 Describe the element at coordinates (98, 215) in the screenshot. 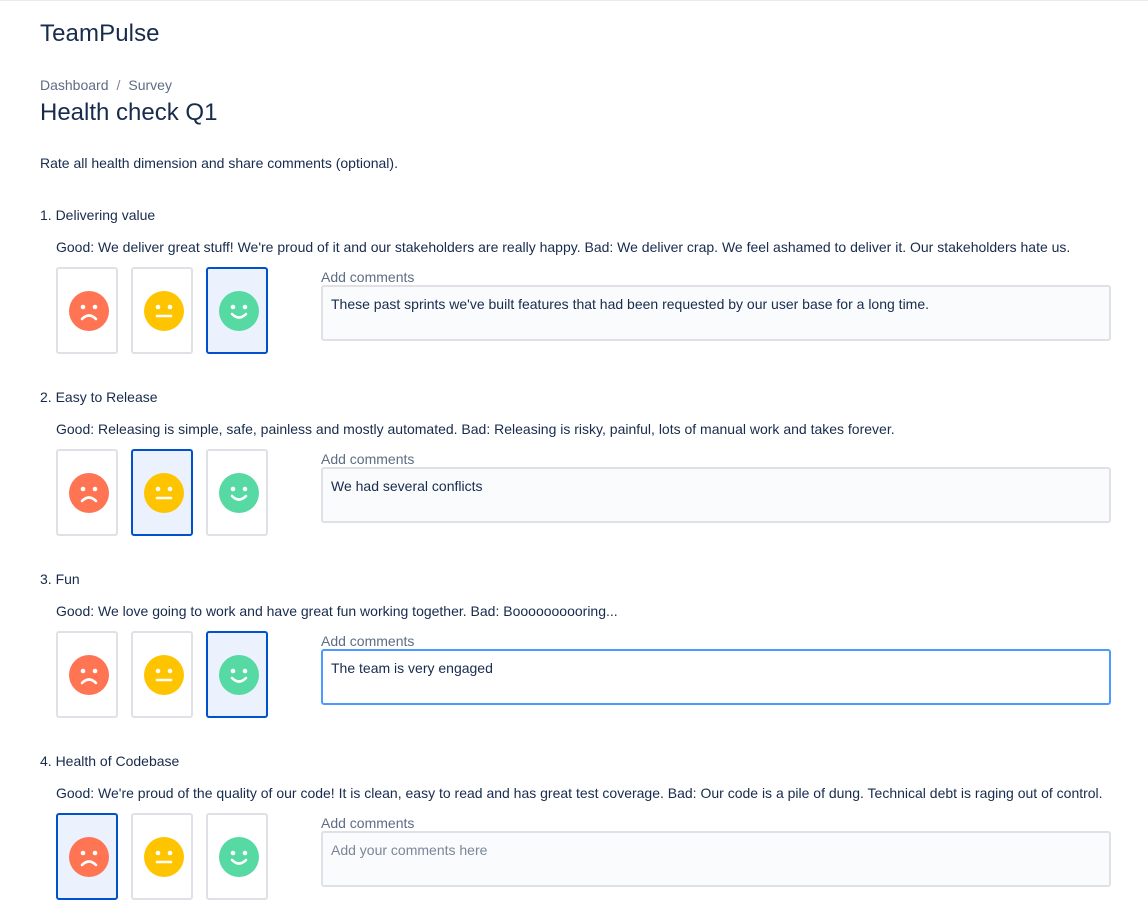

I see `question-title: 1. Delivering value` at that location.